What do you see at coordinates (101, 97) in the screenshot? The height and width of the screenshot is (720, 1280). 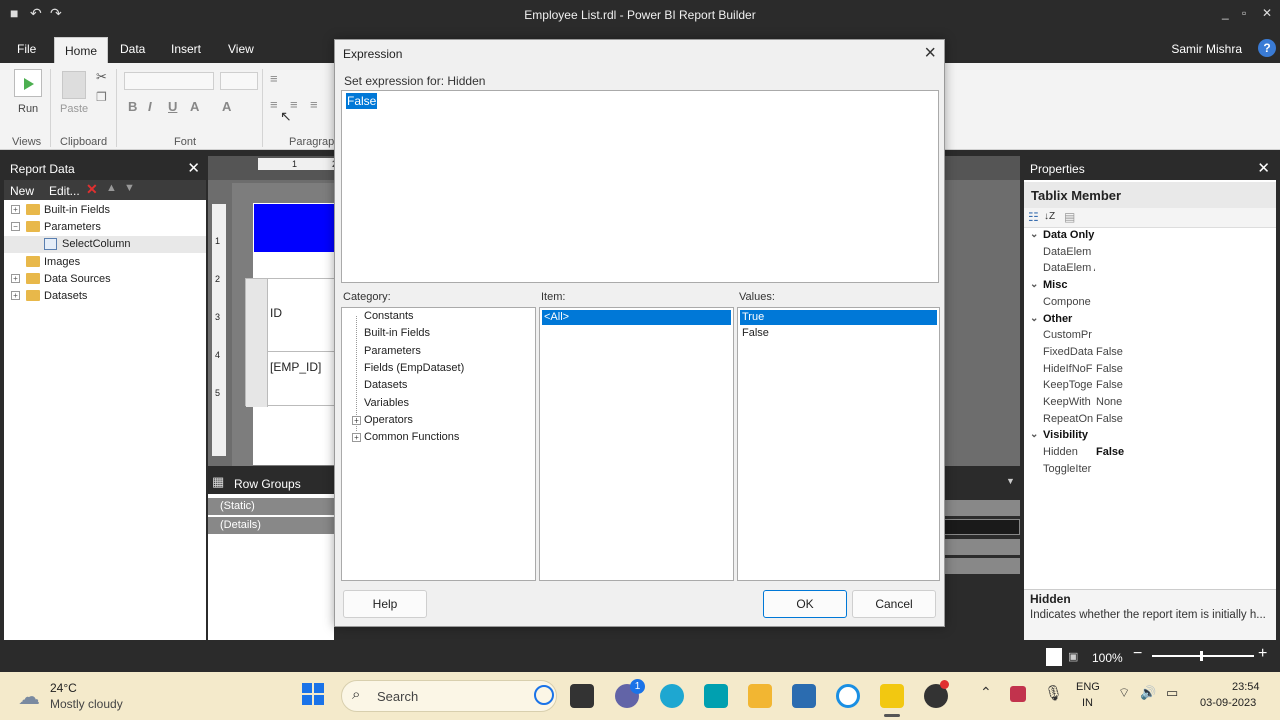 I see `copy-icon: ❐` at bounding box center [101, 97].